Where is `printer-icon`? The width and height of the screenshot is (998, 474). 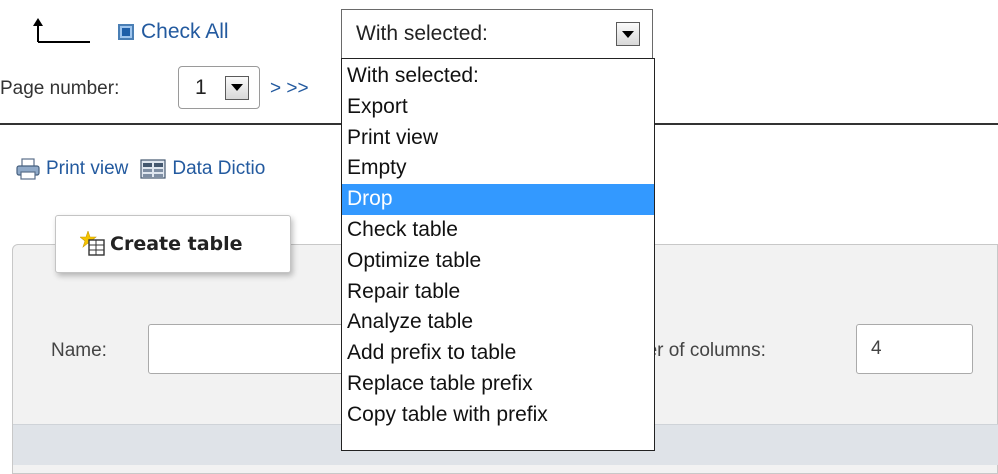
printer-icon is located at coordinates (28, 169).